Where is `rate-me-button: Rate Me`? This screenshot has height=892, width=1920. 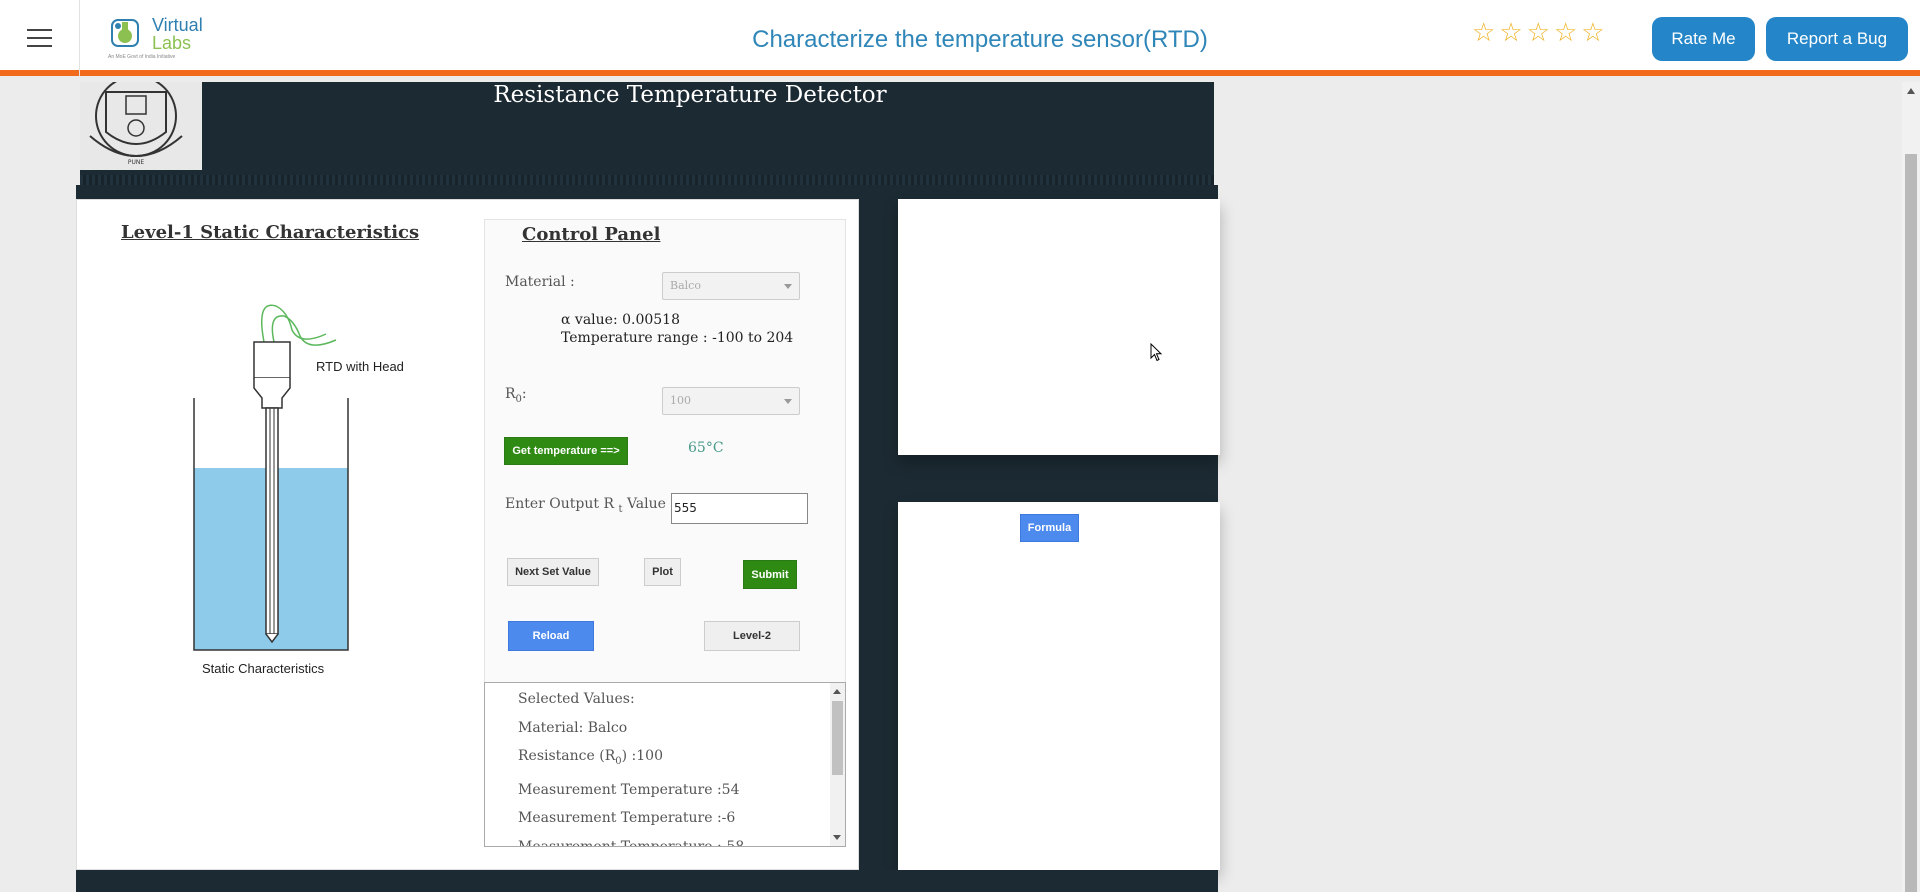
rate-me-button: Rate Me is located at coordinates (1703, 39).